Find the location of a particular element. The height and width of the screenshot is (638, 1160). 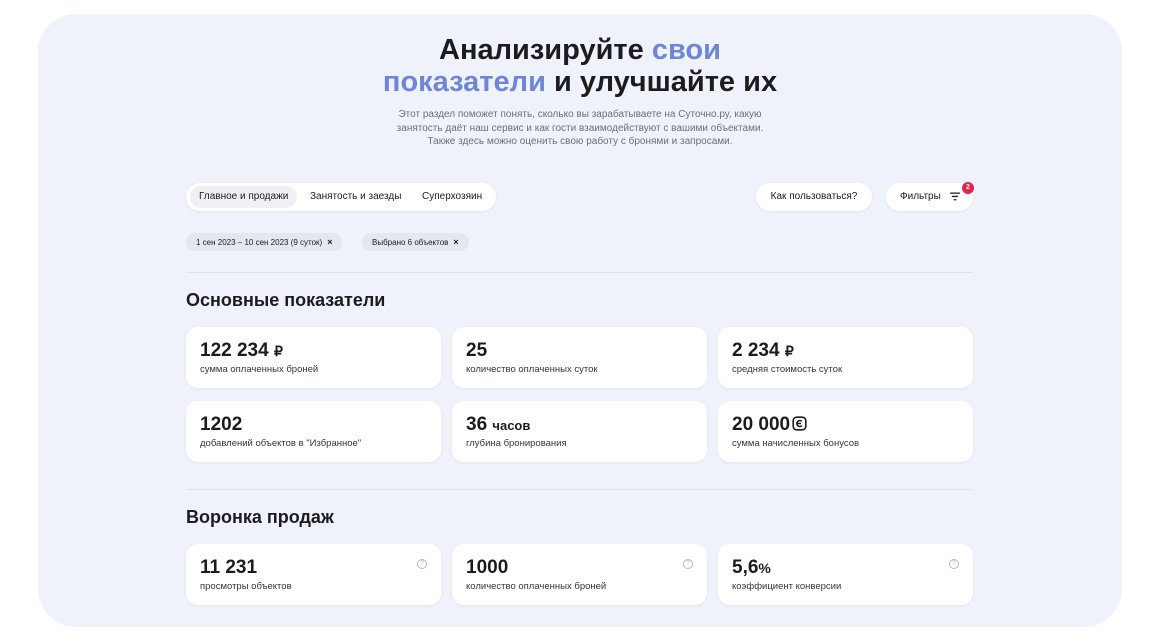

metric-value: 1000 is located at coordinates (487, 567).